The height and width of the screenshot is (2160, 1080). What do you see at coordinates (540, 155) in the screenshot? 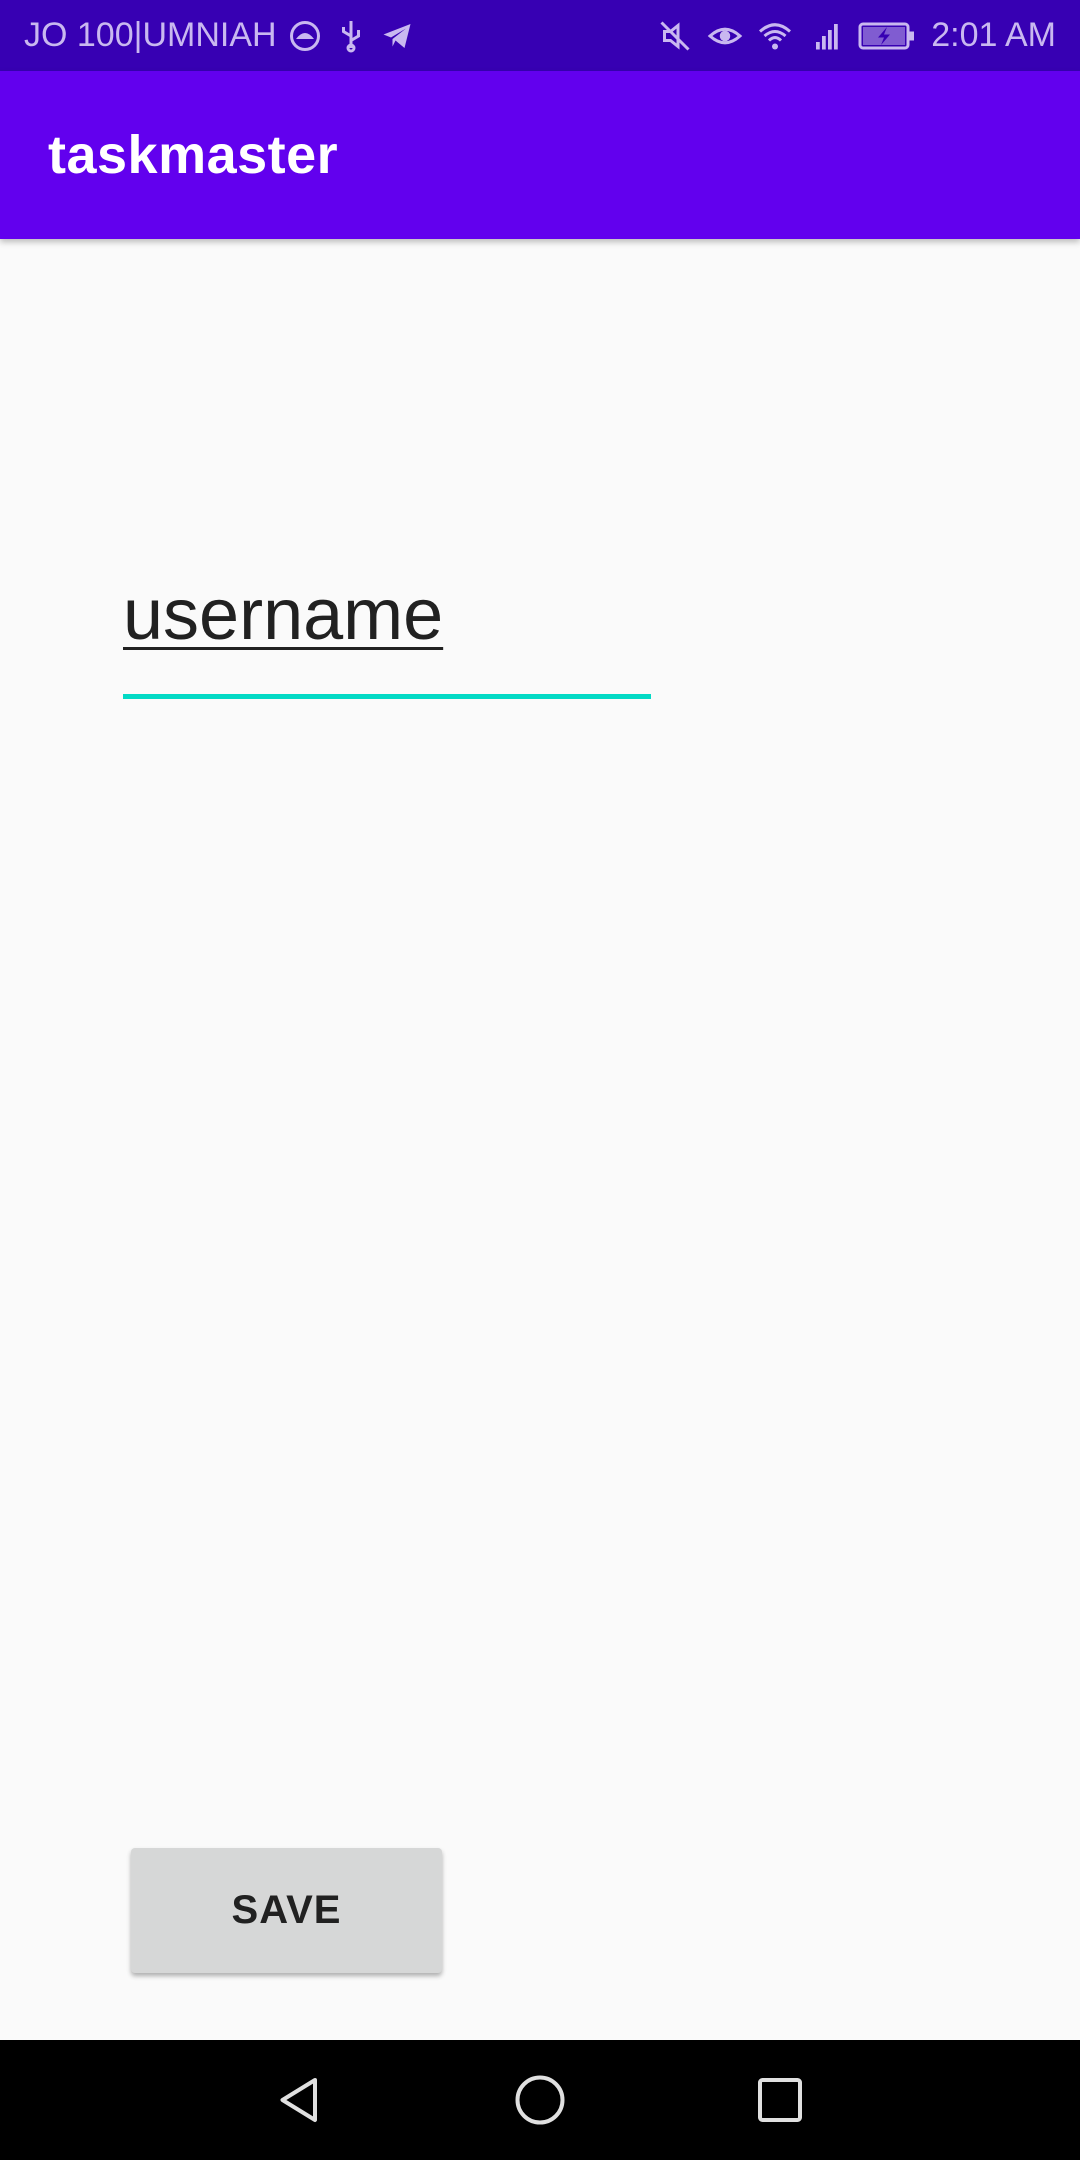
I see `app-bar: taskmaster` at bounding box center [540, 155].